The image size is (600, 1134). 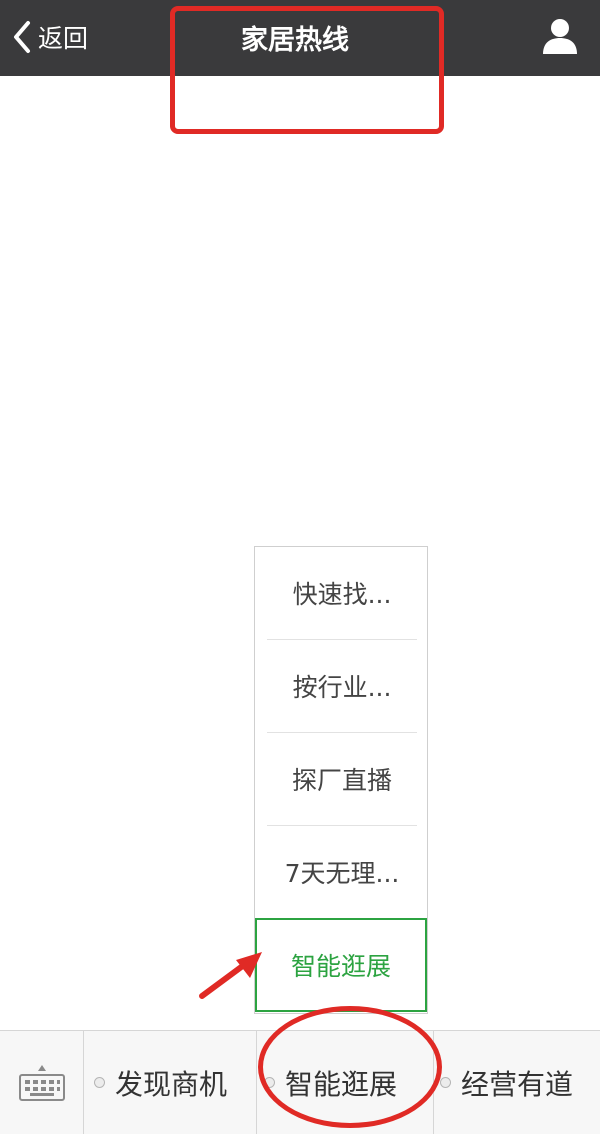 I want to click on user-profile-icon, so click(x=560, y=36).